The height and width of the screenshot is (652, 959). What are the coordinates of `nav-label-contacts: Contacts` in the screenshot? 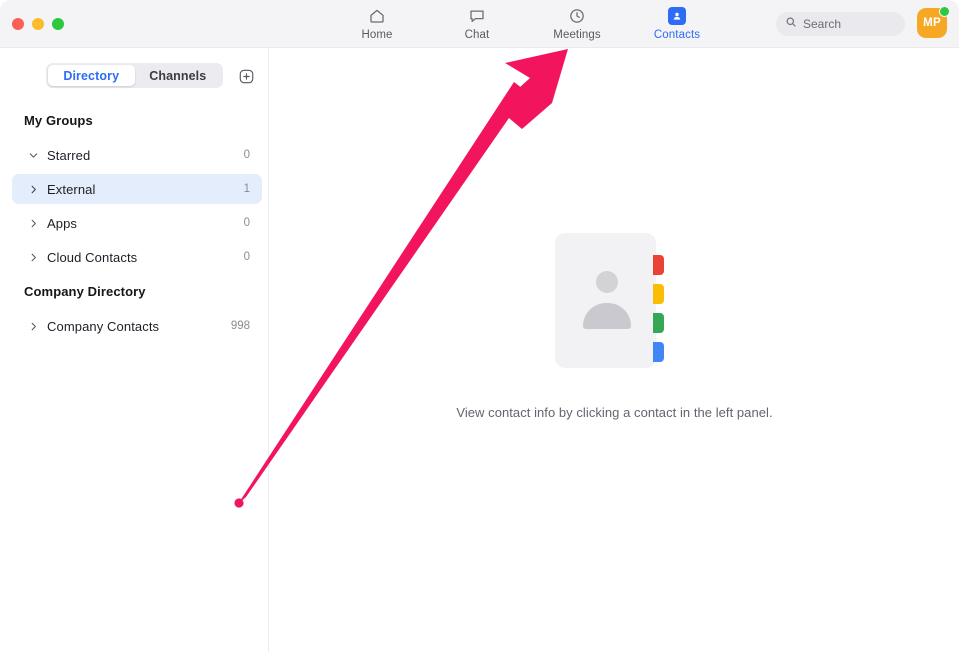 It's located at (677, 35).